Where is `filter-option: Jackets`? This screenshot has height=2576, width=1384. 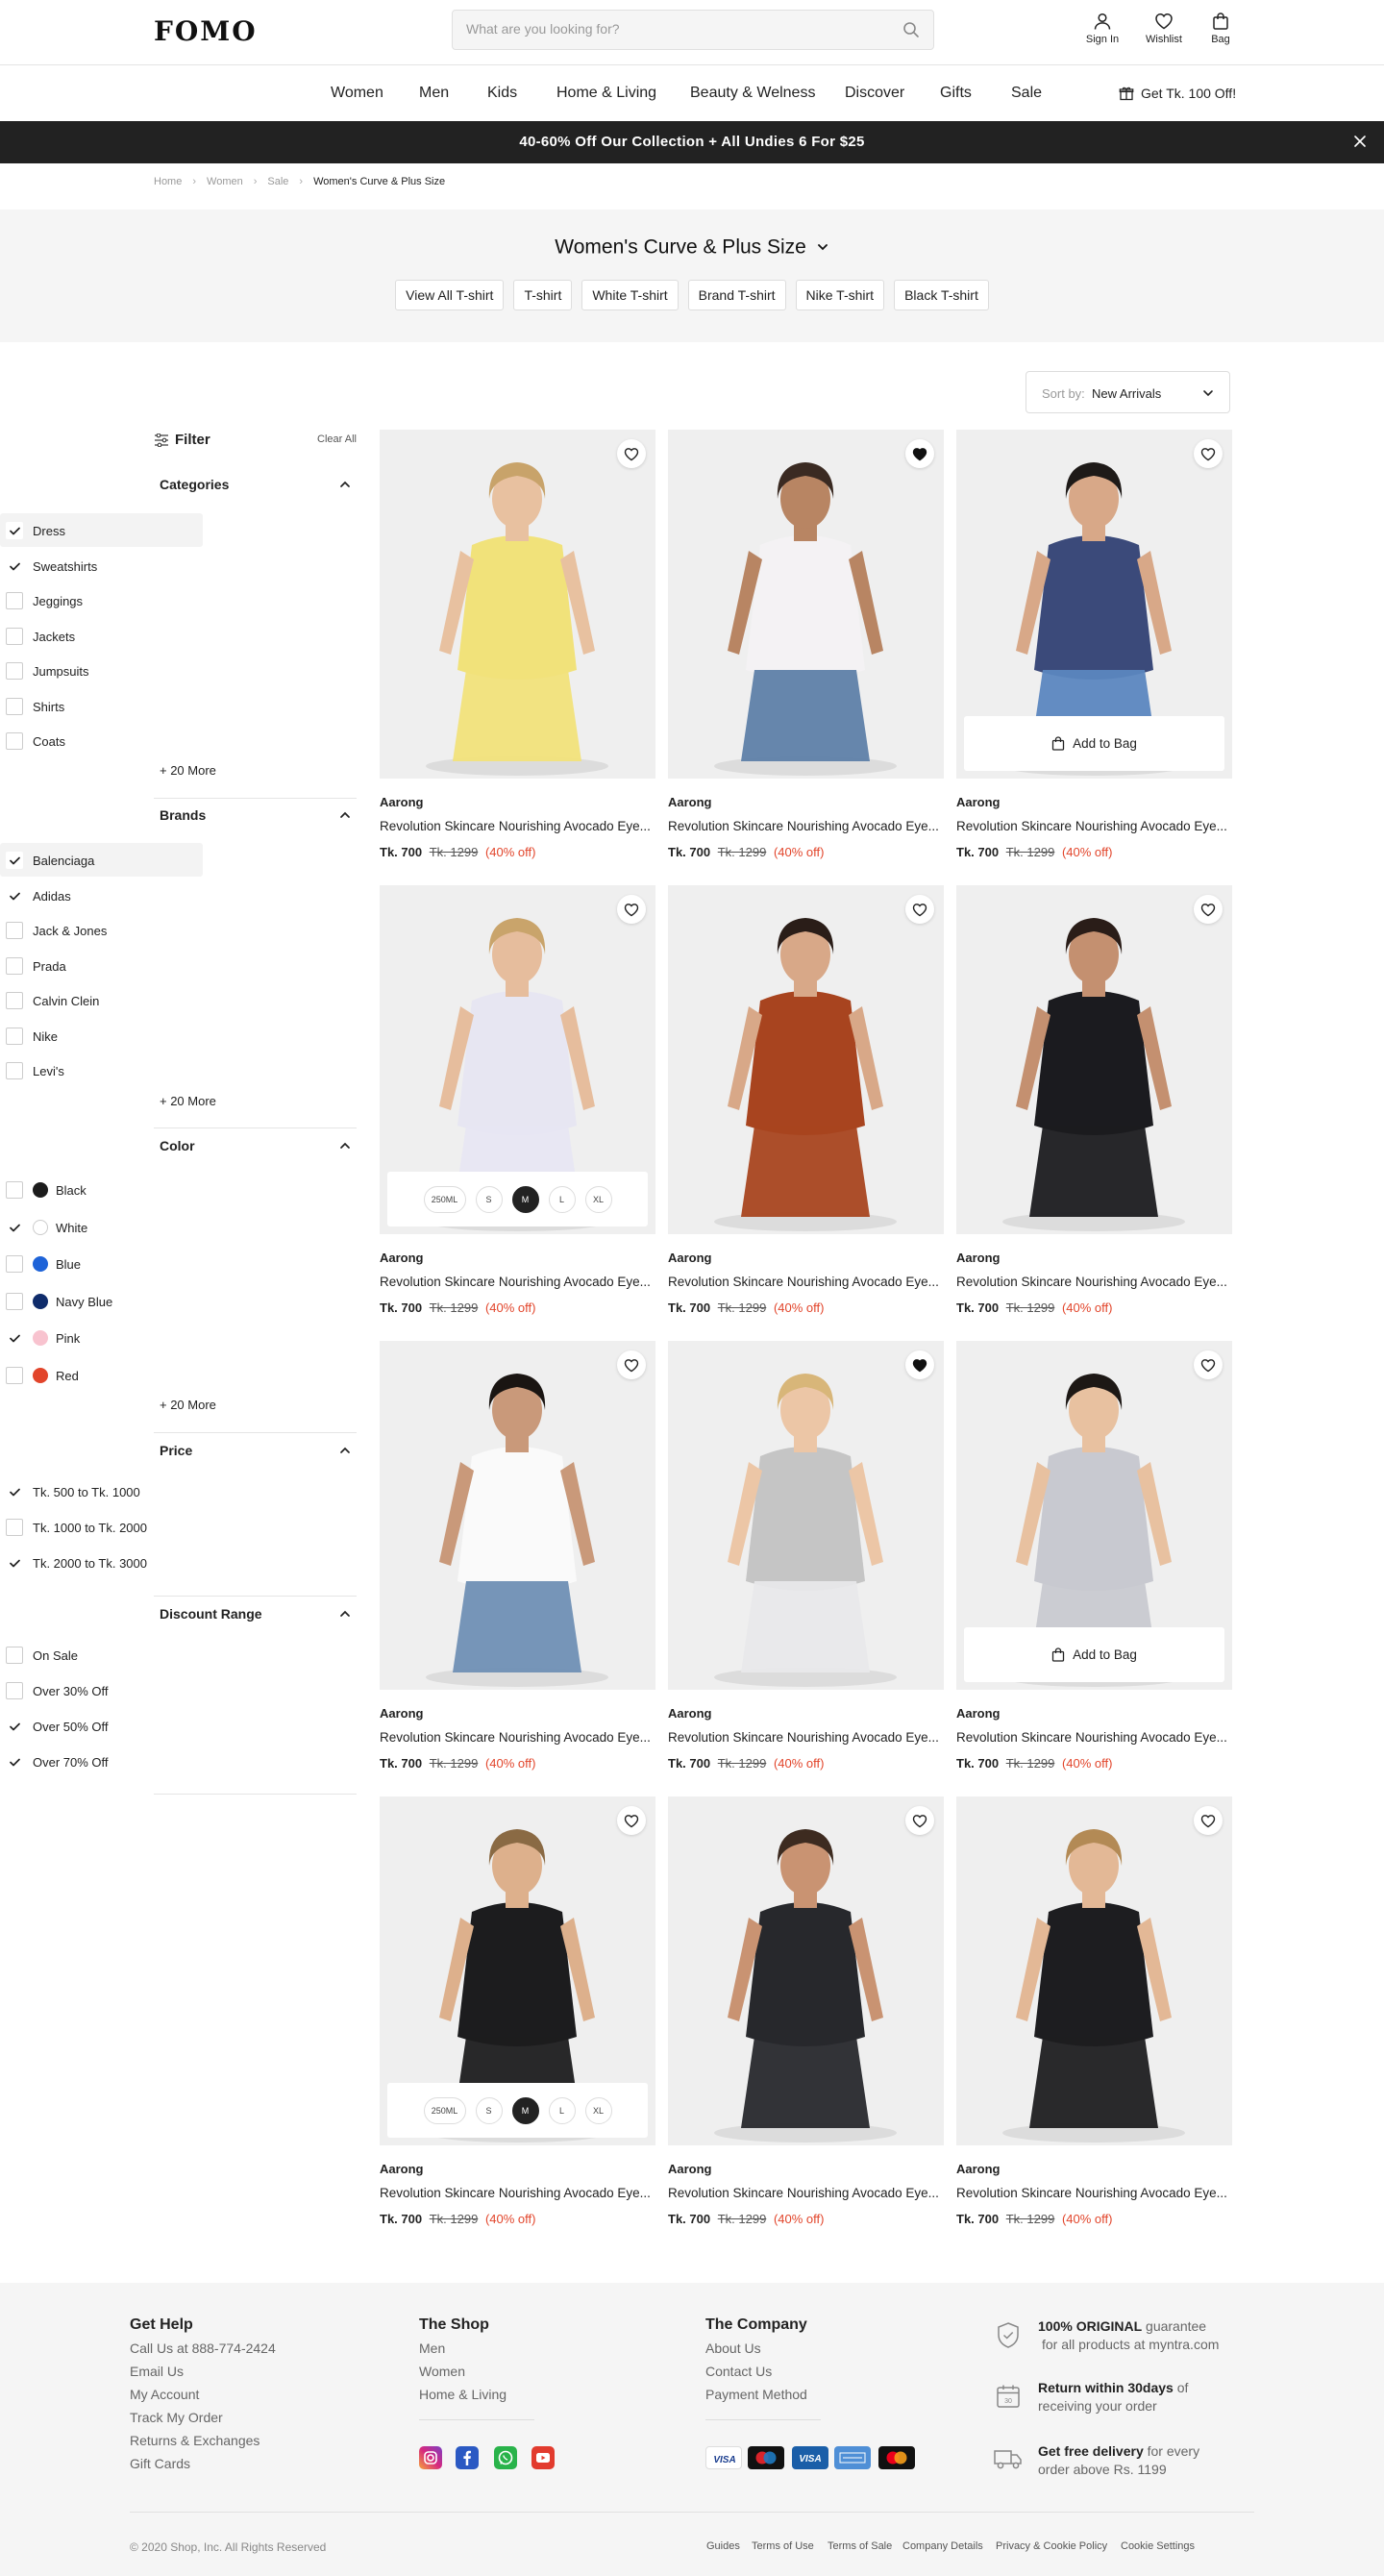
filter-option: Jackets is located at coordinates (101, 636).